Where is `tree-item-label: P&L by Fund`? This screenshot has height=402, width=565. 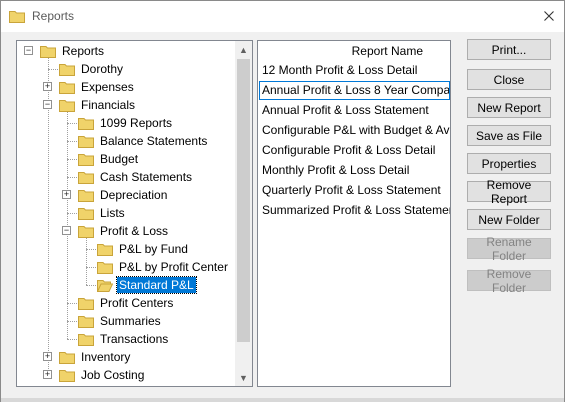 tree-item-label: P&L by Fund is located at coordinates (153, 249).